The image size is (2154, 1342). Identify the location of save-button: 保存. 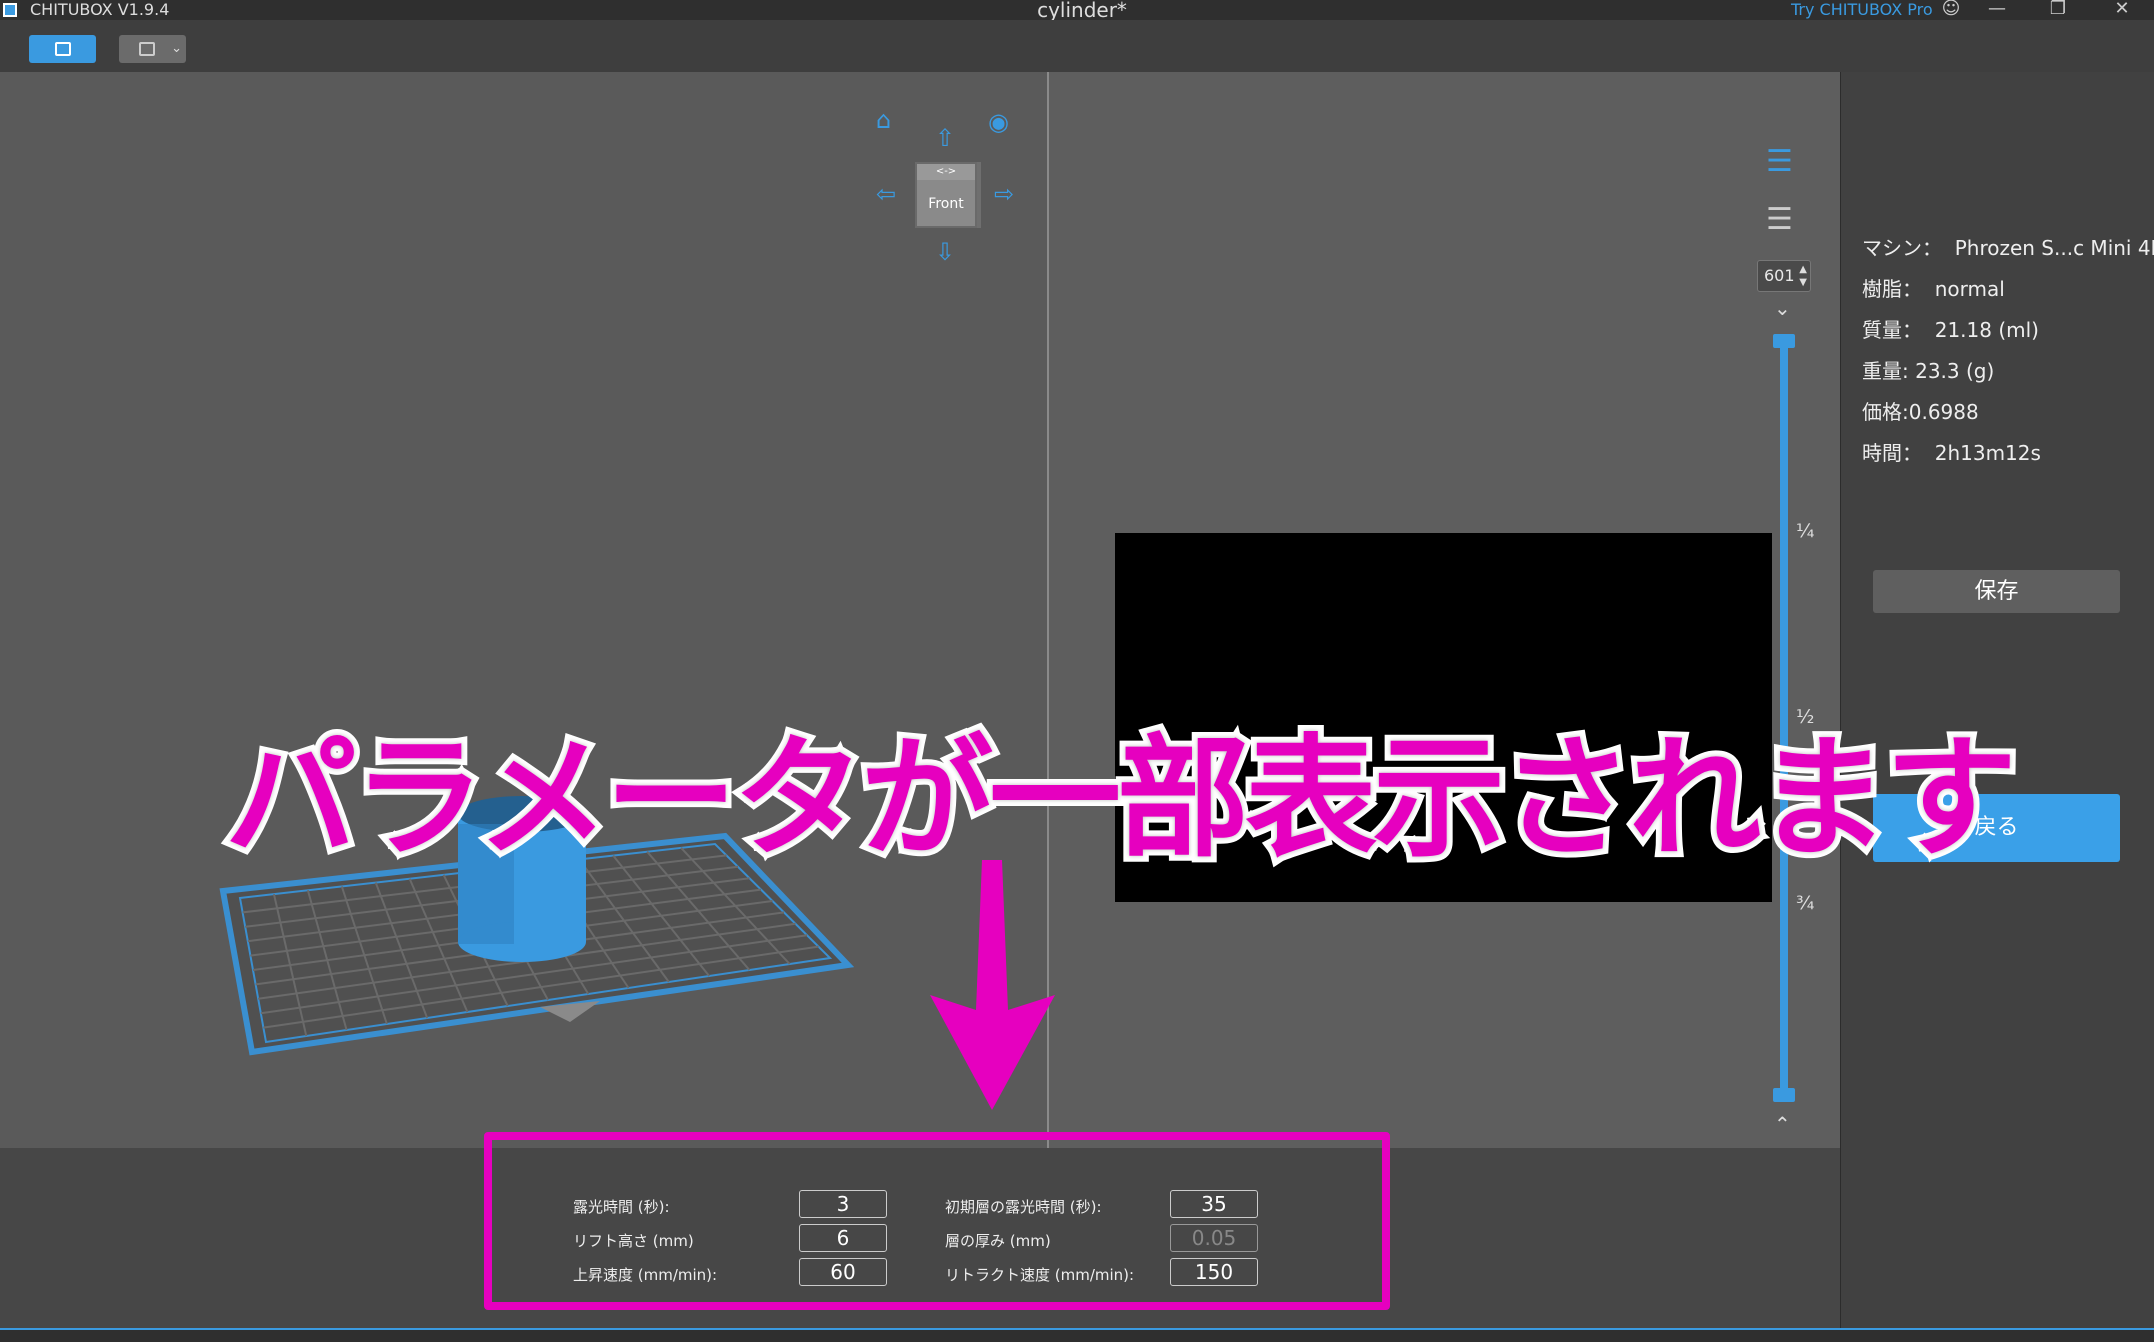
(1996, 591).